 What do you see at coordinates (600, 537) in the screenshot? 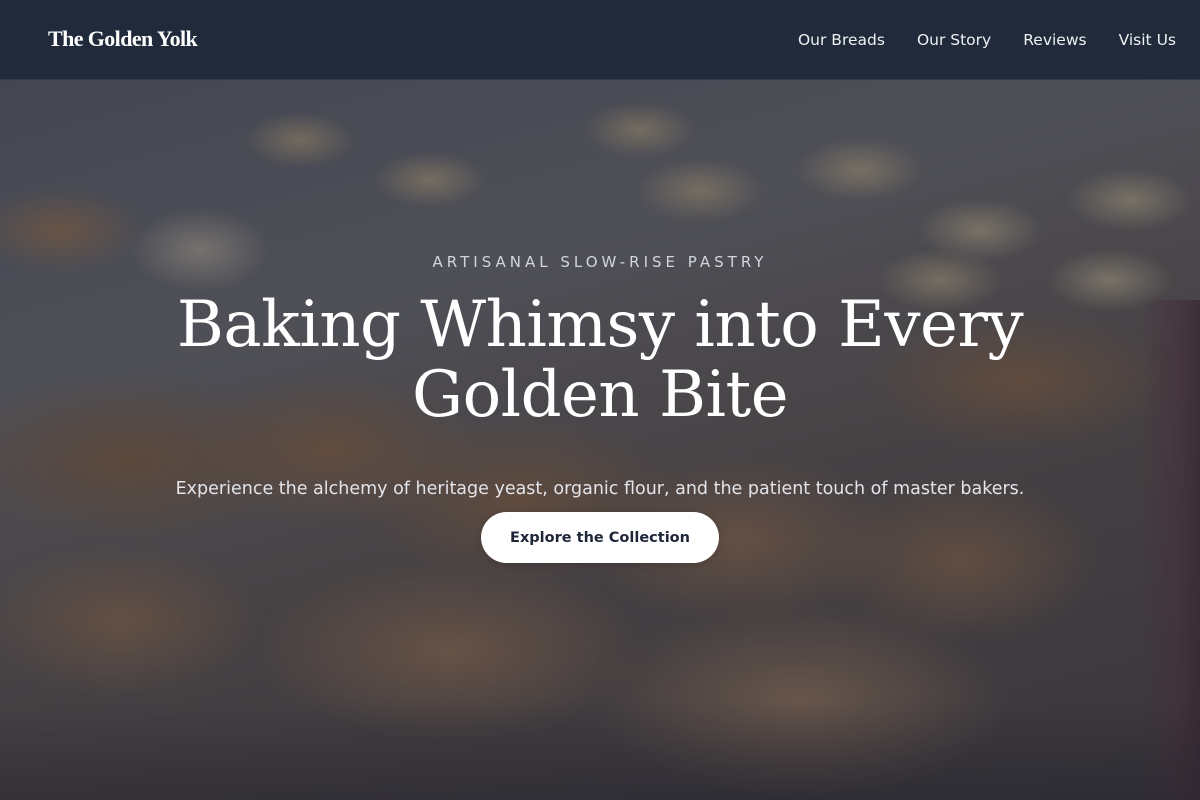
I see `explore-collection-button: Explore the Collection` at bounding box center [600, 537].